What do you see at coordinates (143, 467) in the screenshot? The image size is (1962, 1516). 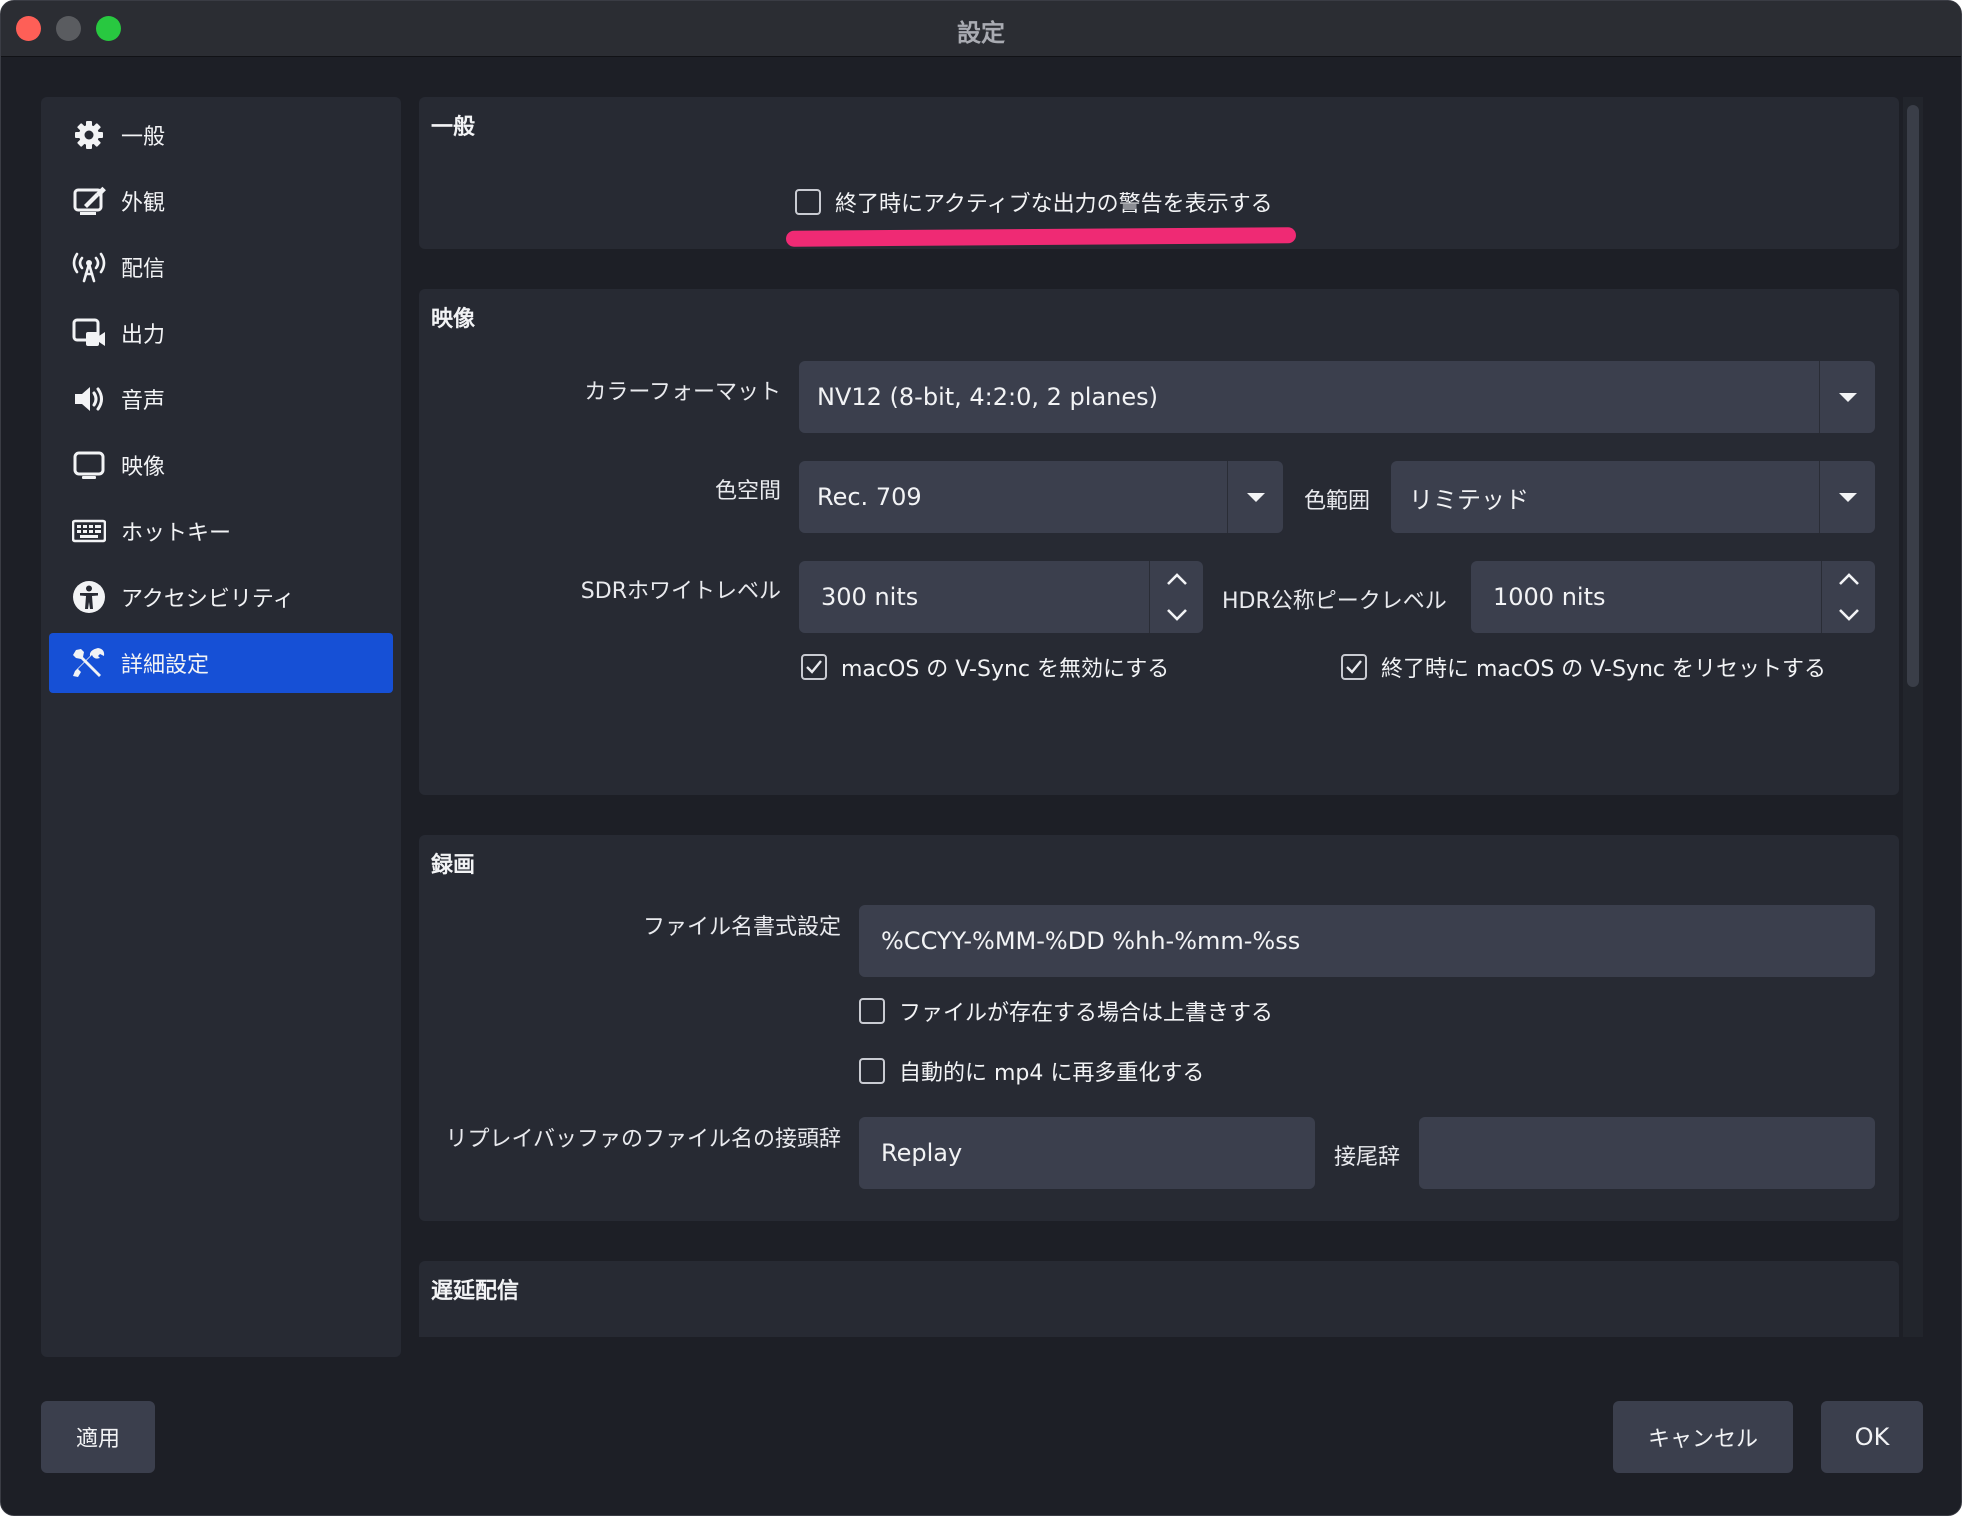 I see `sidebar-item-label: 映像` at bounding box center [143, 467].